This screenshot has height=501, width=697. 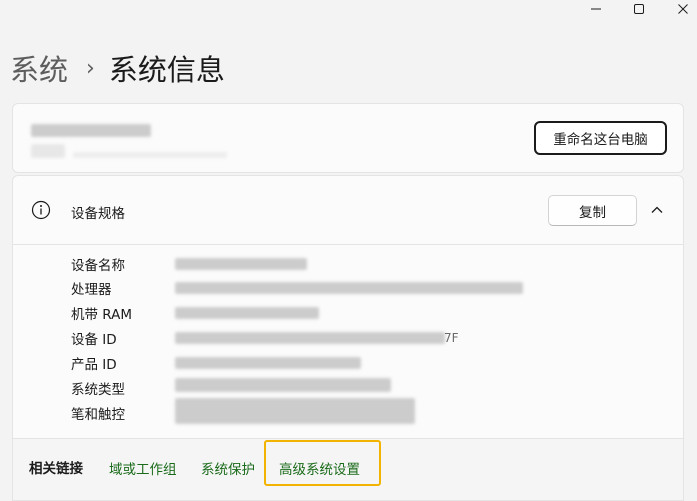 I want to click on device-name-card: 重命名这台电脑, so click(x=348, y=138).